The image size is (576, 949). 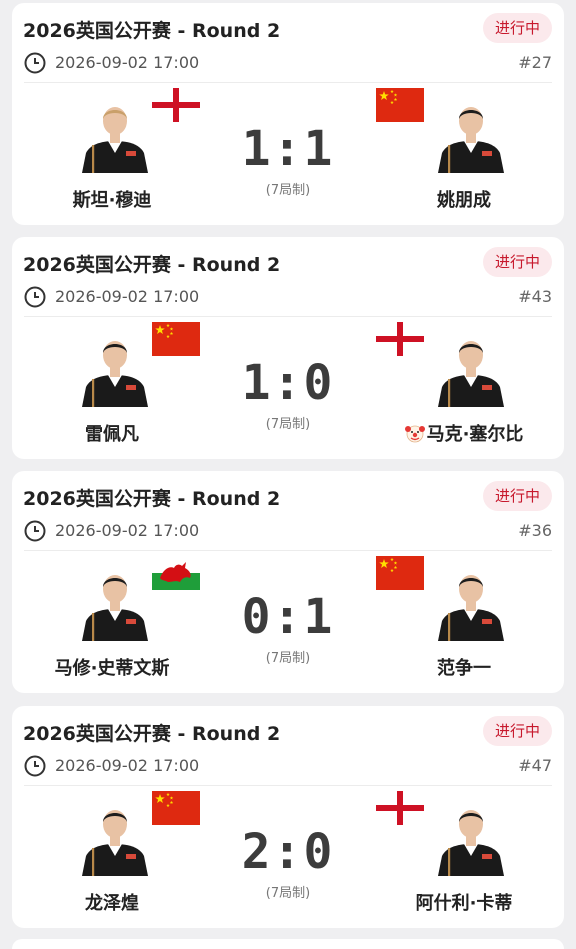 What do you see at coordinates (414, 433) in the screenshot?
I see `clown-emoji-icon` at bounding box center [414, 433].